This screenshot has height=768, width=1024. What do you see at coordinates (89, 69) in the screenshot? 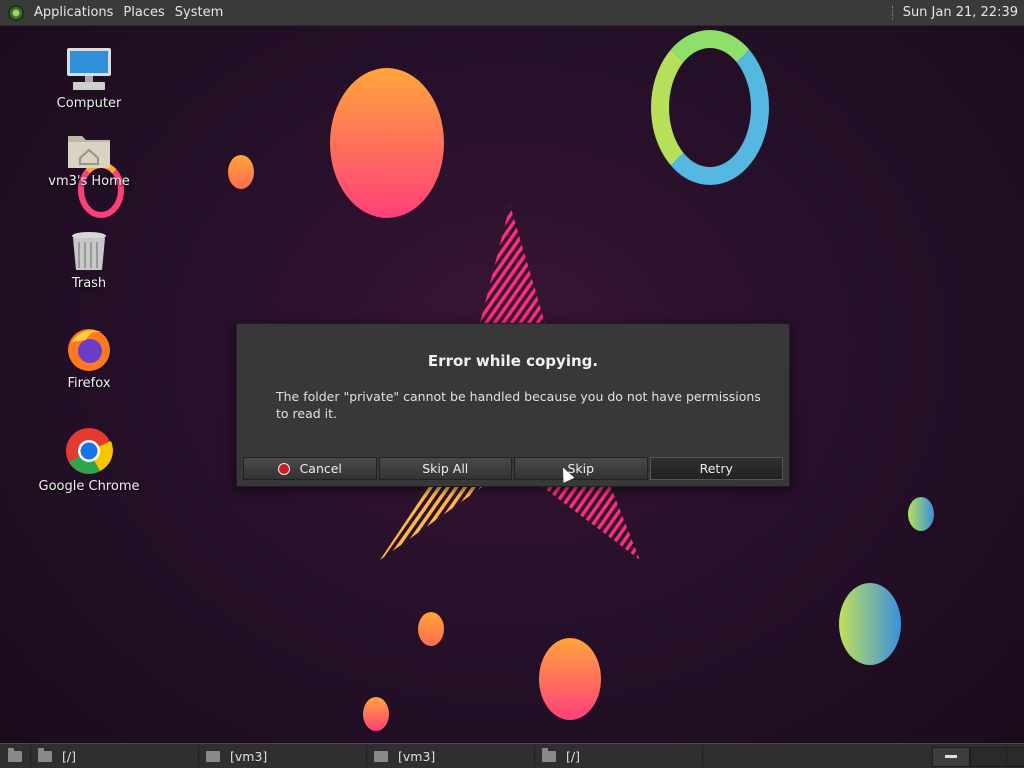
I see `computer-icon` at bounding box center [89, 69].